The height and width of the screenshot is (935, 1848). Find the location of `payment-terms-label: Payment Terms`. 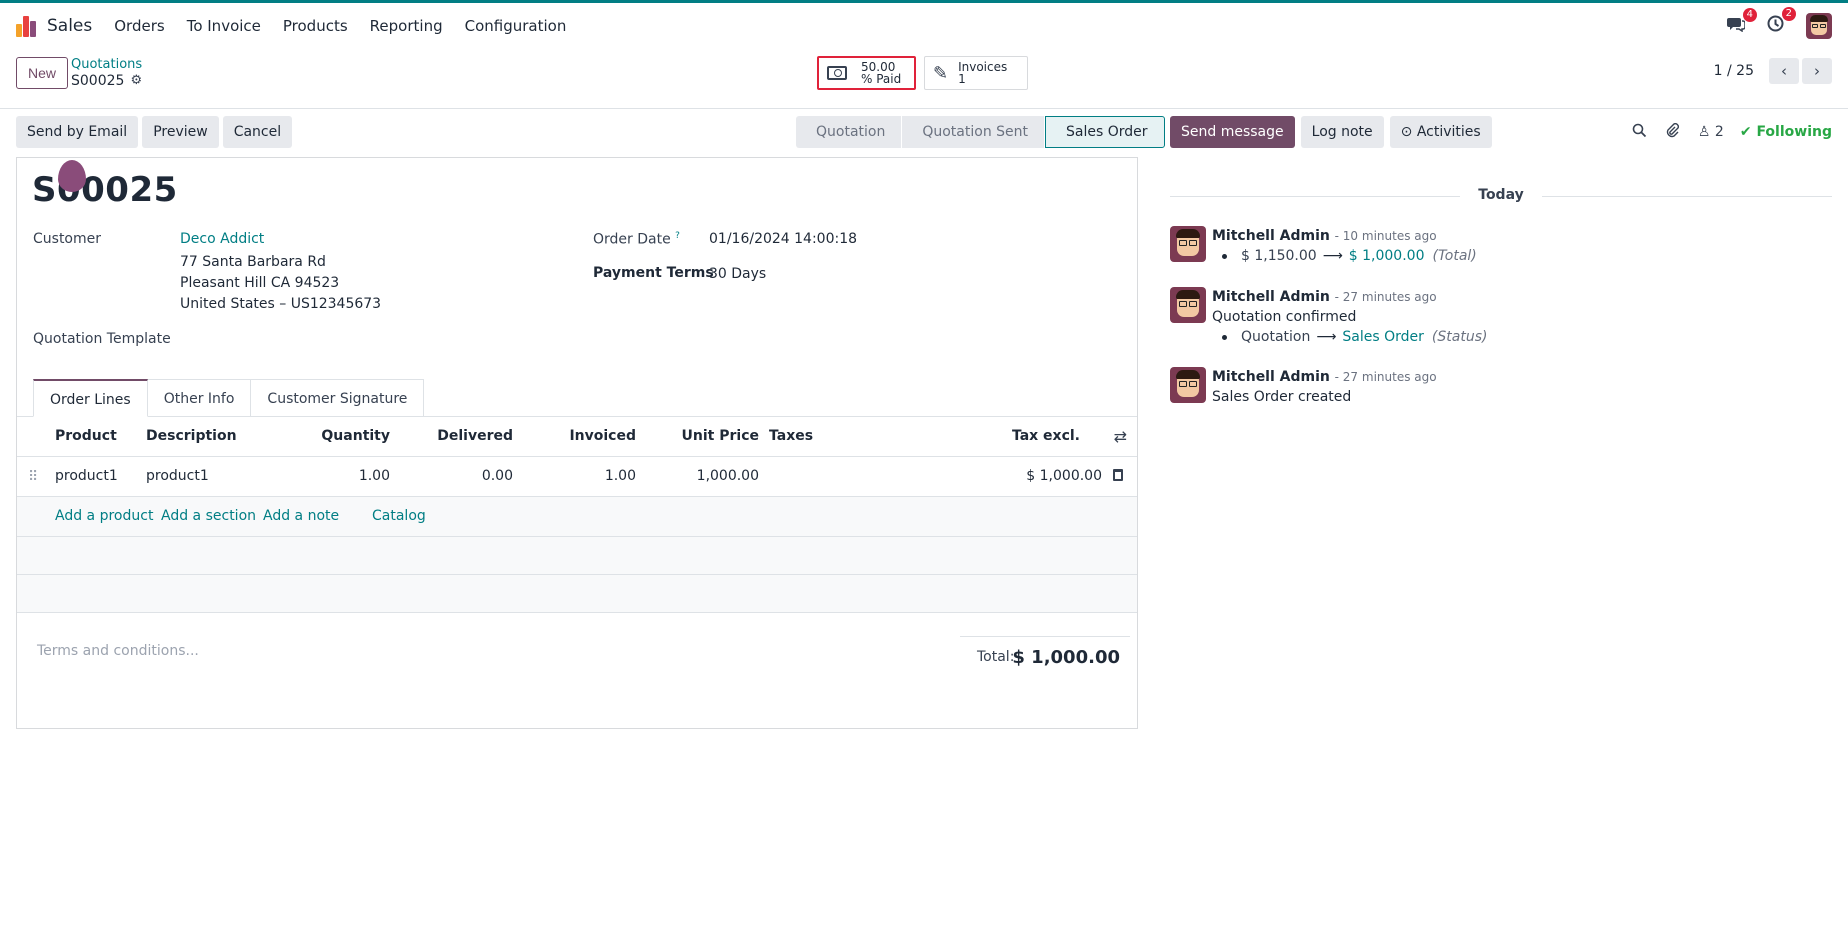

payment-terms-label: Payment Terms is located at coordinates (653, 273).